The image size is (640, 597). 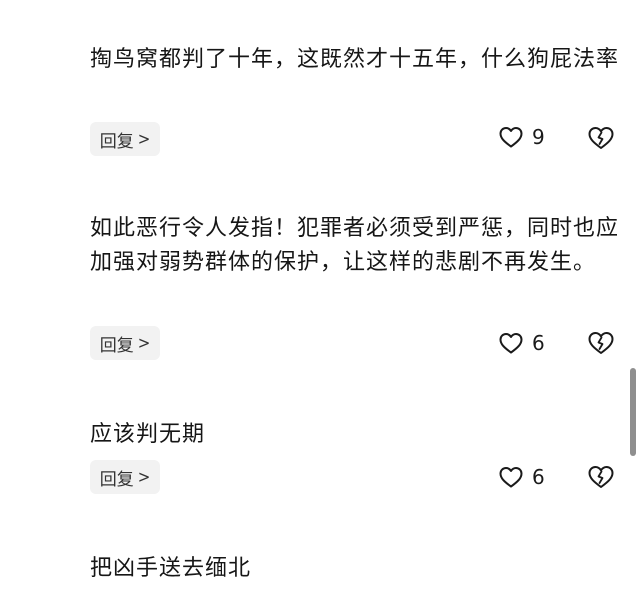 I want to click on comment-text: 掏鸟窝都判了十年，这既然才十五年，什么狗屁法率, so click(x=355, y=59).